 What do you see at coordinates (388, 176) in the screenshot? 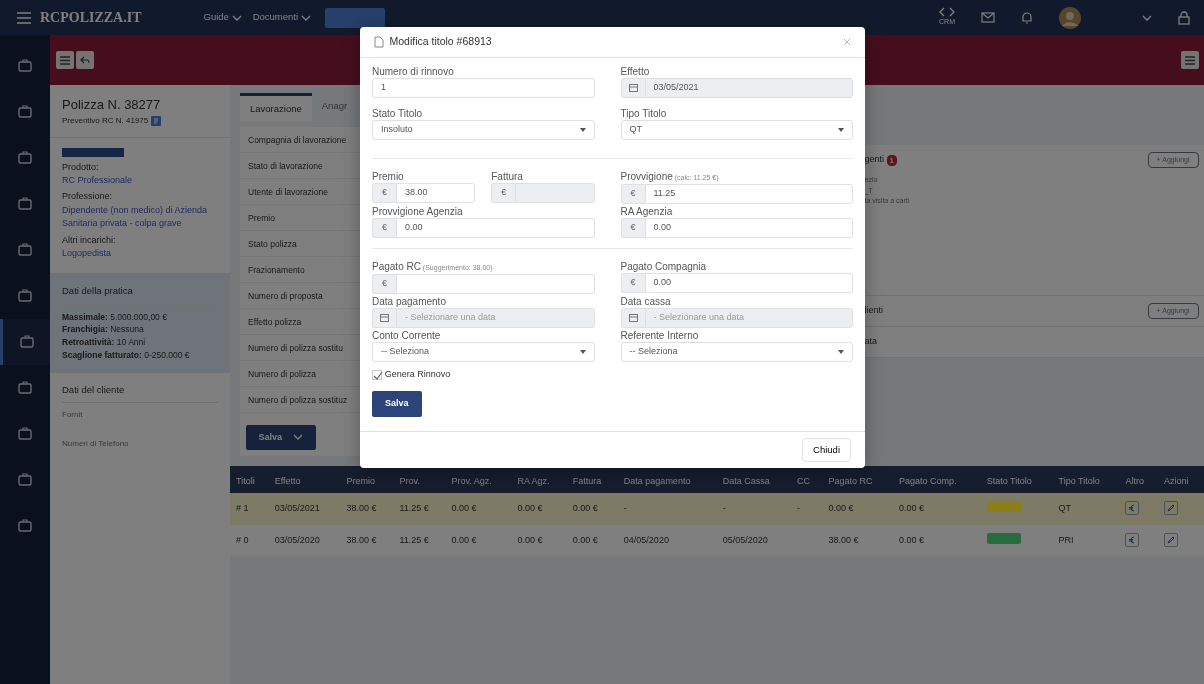
I see `field-label: Premio` at bounding box center [388, 176].